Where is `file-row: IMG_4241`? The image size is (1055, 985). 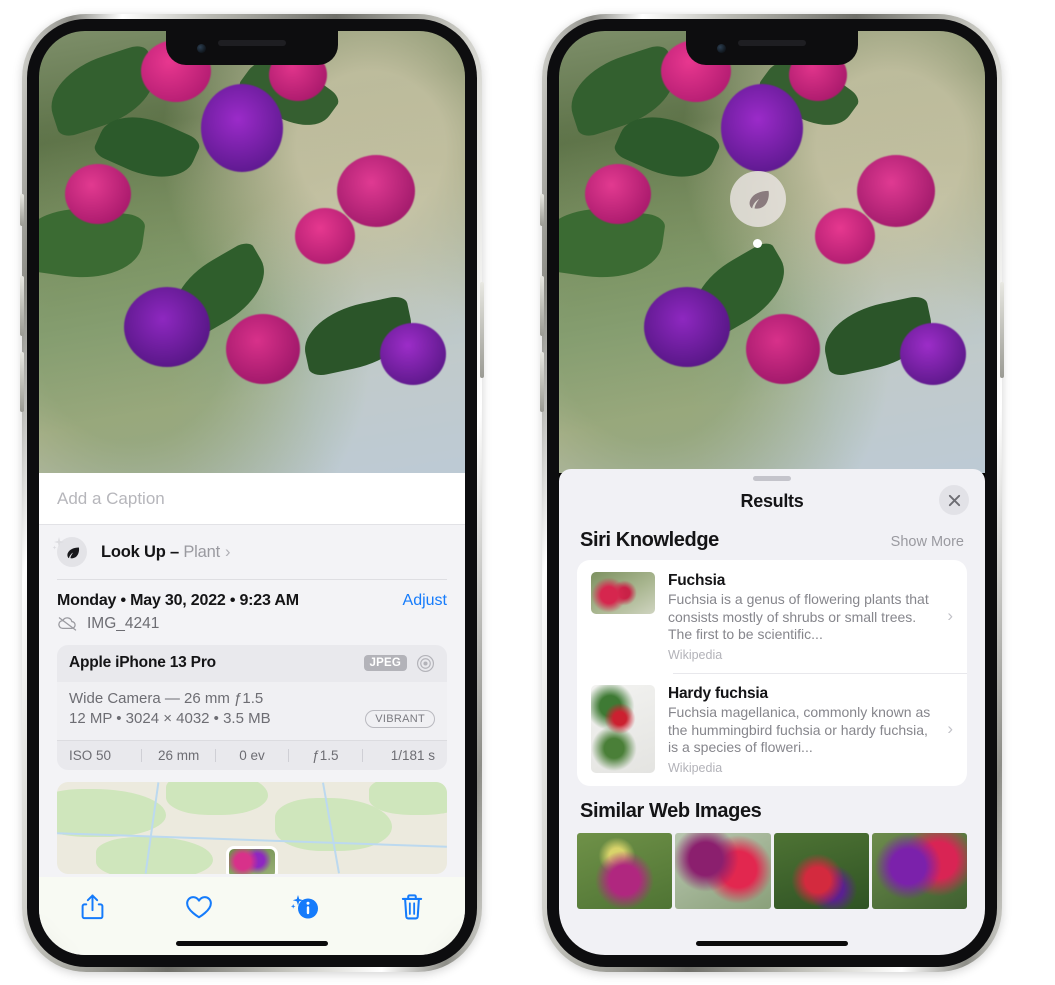
file-row: IMG_4241 is located at coordinates (252, 621).